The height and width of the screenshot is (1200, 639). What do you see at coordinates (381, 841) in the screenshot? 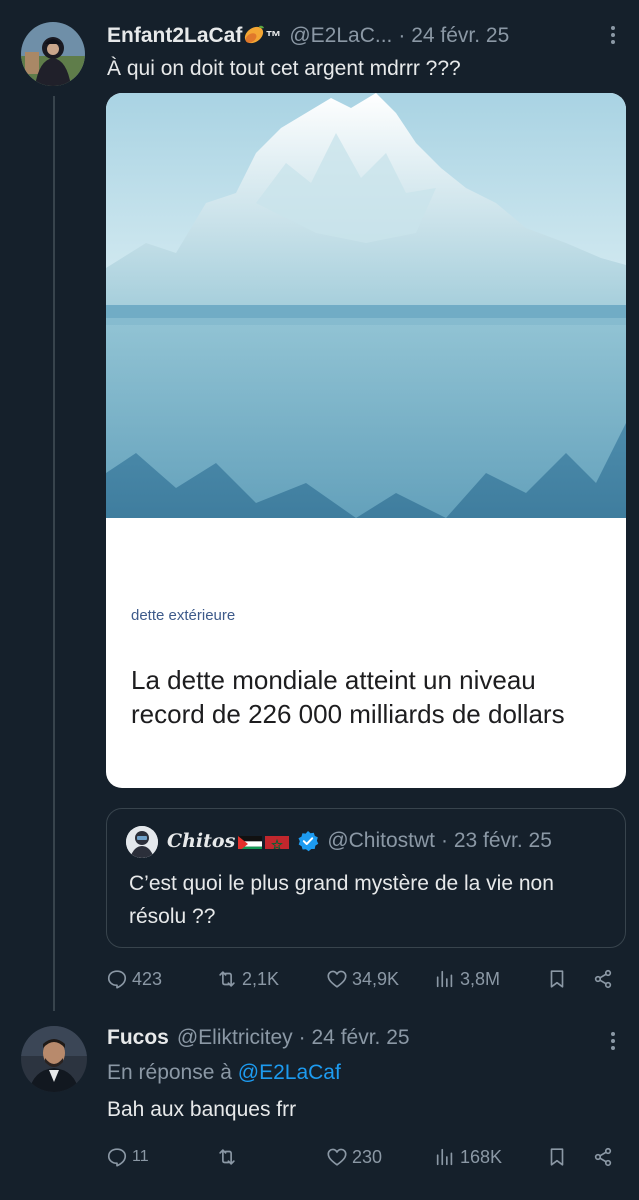
I see `quoted-author-handle: @Chitostwt` at bounding box center [381, 841].